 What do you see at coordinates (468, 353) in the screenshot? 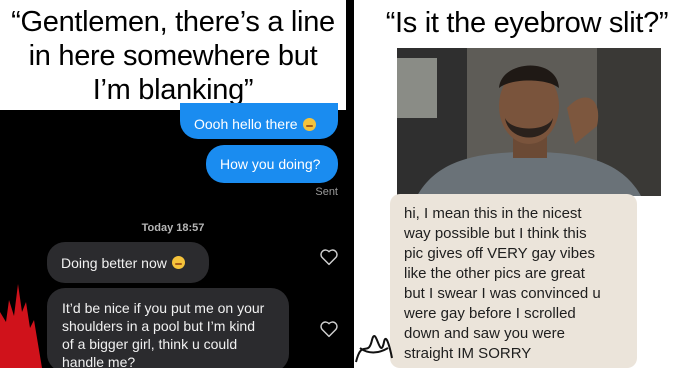
I see `message-line: straight IM SORRY` at bounding box center [468, 353].